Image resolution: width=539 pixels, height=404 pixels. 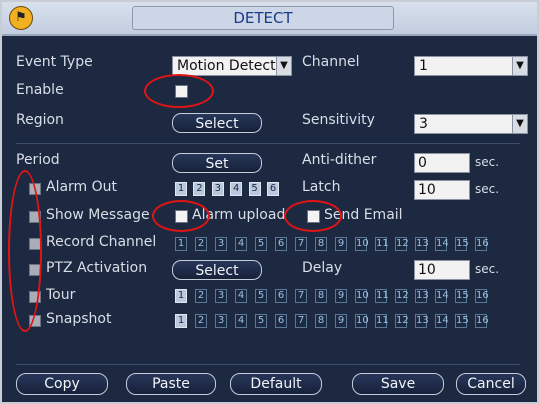 I want to click on tour-channel-11: 11, so click(x=382, y=296).